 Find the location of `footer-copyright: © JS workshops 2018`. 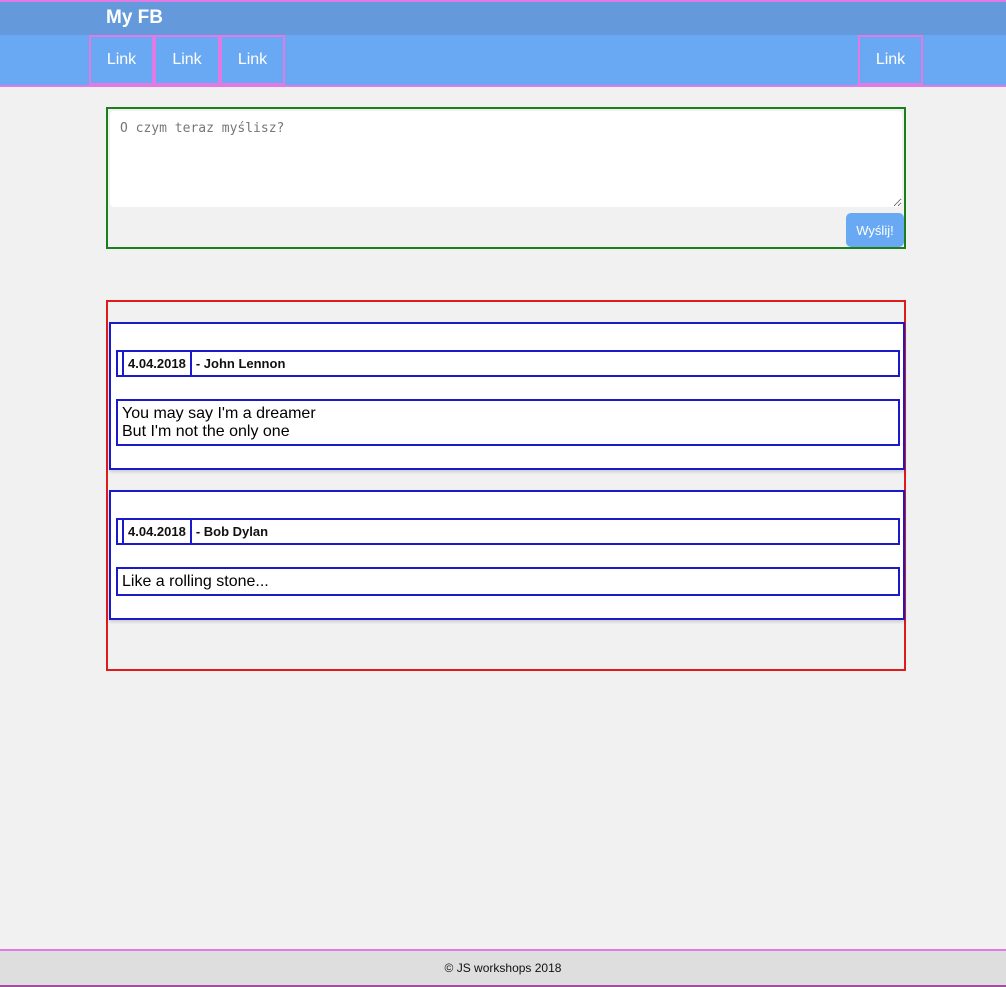

footer-copyright: © JS workshops 2018 is located at coordinates (503, 968).